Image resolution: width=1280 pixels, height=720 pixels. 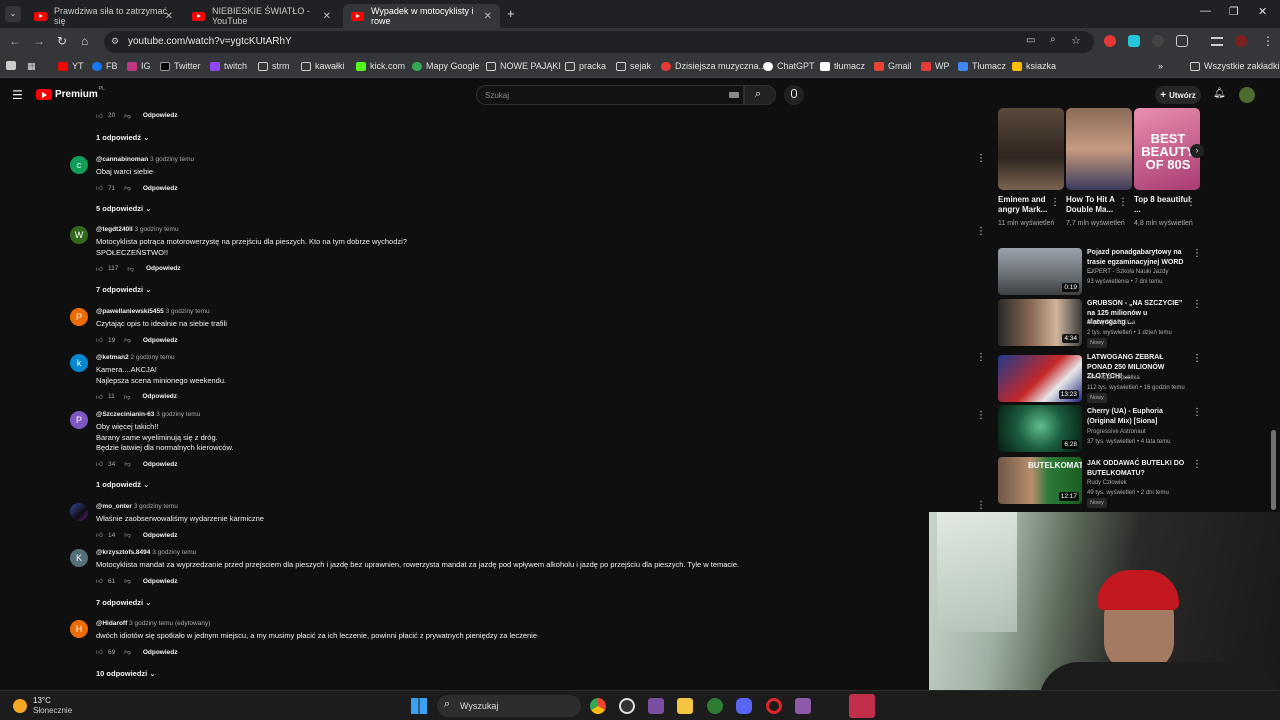 I want to click on video-thumbnail: 0:19, so click(x=1040, y=271).